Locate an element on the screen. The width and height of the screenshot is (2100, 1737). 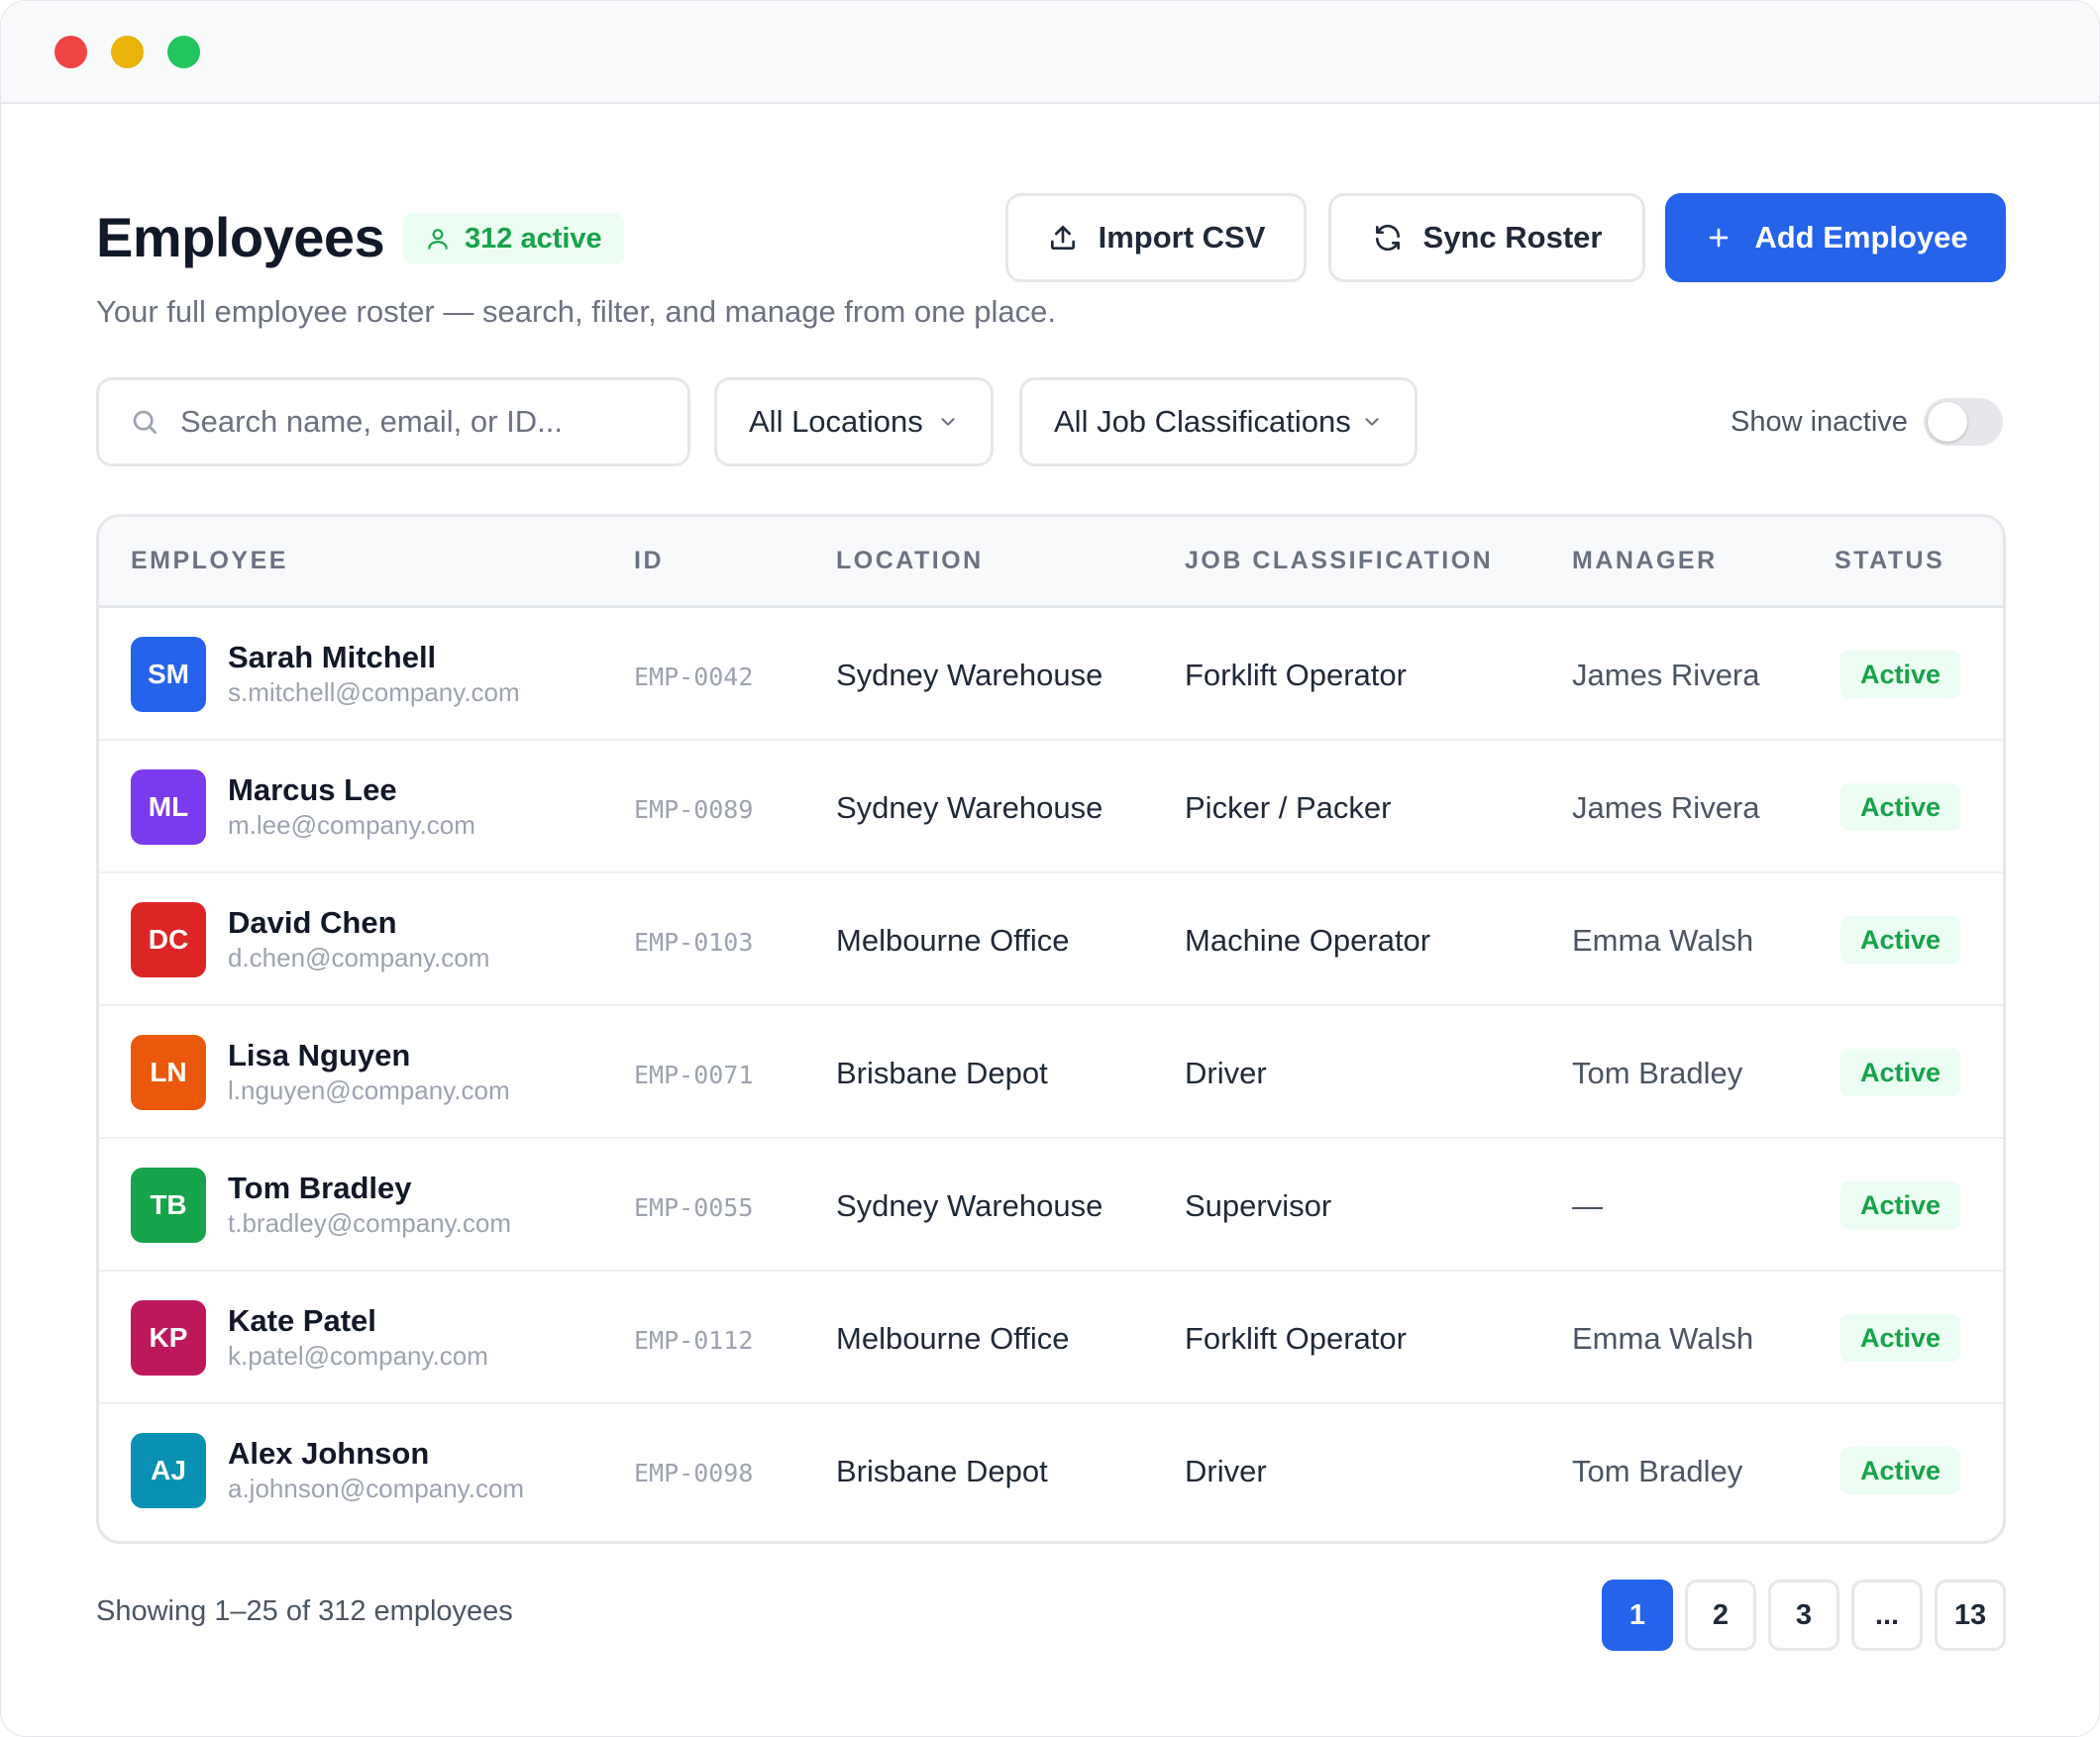
employee-email: l.nguyen@company.com is located at coordinates (369, 1090).